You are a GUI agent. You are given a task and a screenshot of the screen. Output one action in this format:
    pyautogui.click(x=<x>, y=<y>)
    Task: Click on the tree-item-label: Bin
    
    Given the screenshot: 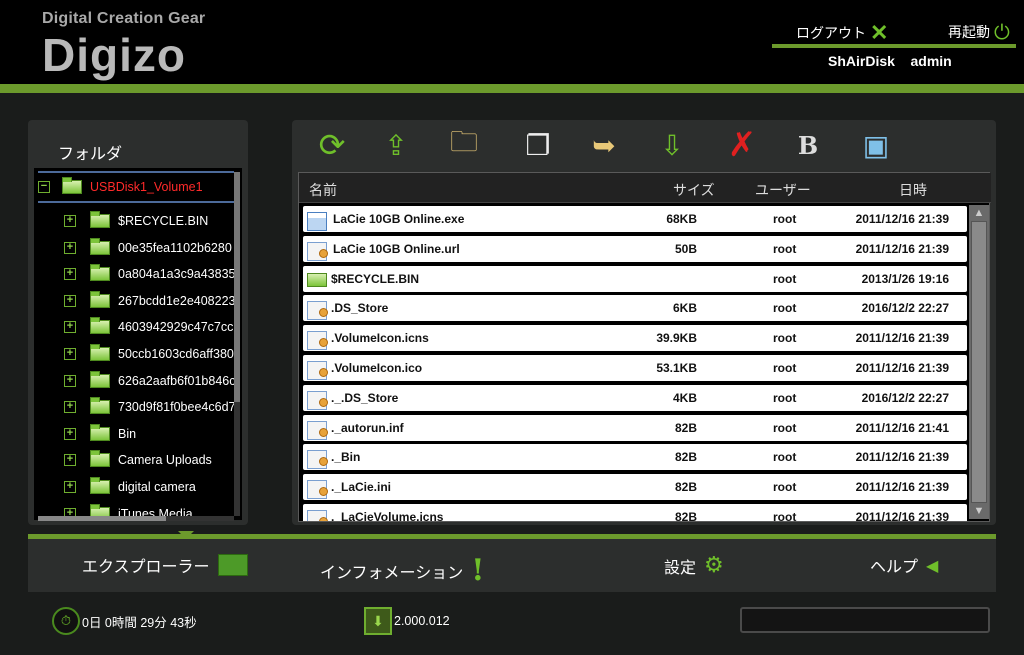 What is the action you would take?
    pyautogui.click(x=127, y=433)
    